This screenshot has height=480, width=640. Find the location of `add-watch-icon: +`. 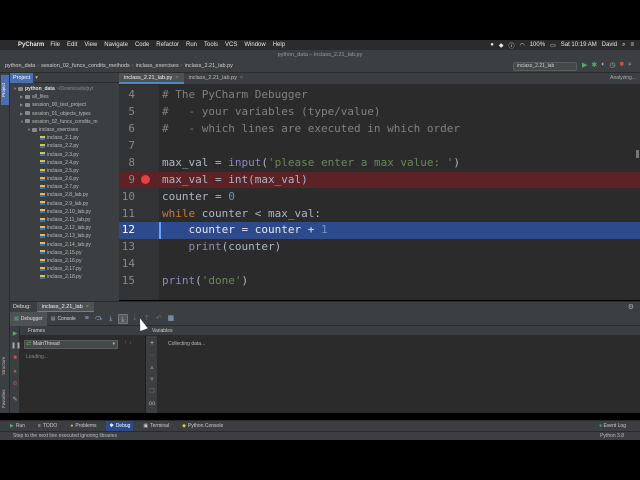

add-watch-icon: + is located at coordinates (152, 344).